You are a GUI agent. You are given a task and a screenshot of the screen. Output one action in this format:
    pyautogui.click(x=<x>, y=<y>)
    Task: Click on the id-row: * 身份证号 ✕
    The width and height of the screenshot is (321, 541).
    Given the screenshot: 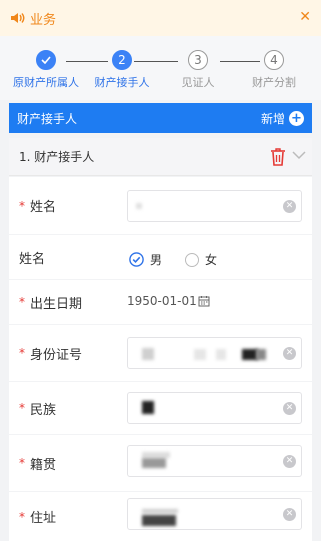 What is the action you would take?
    pyautogui.click(x=160, y=353)
    